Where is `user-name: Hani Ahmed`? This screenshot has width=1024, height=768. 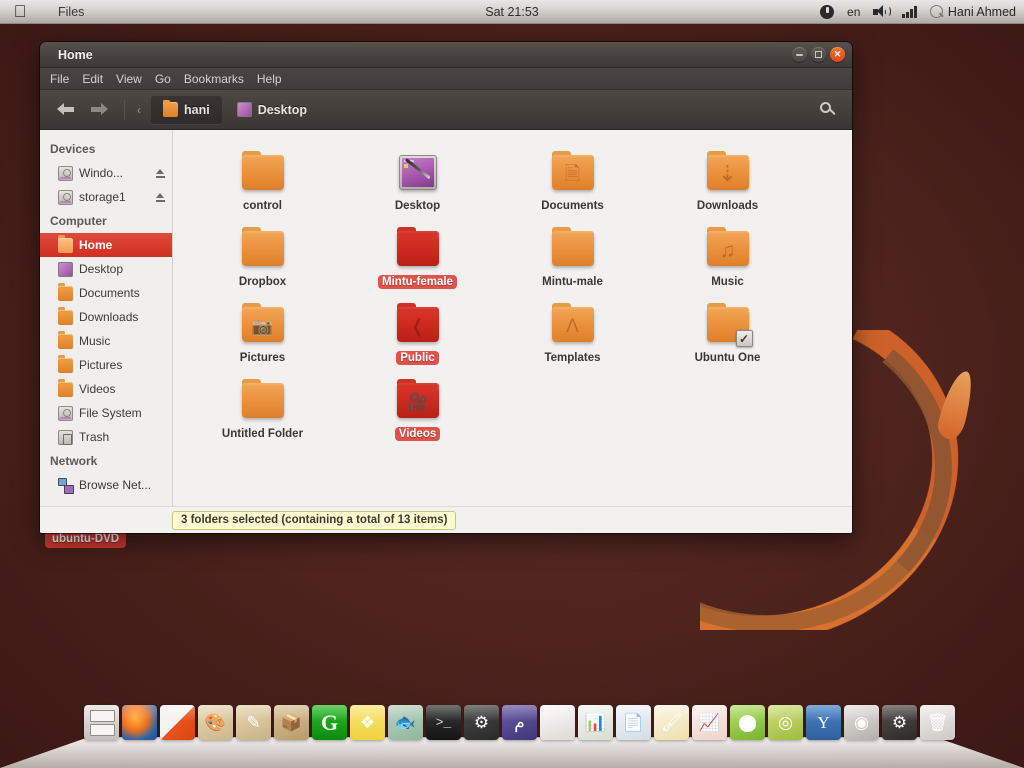
user-name: Hani Ahmed is located at coordinates (981, 11).